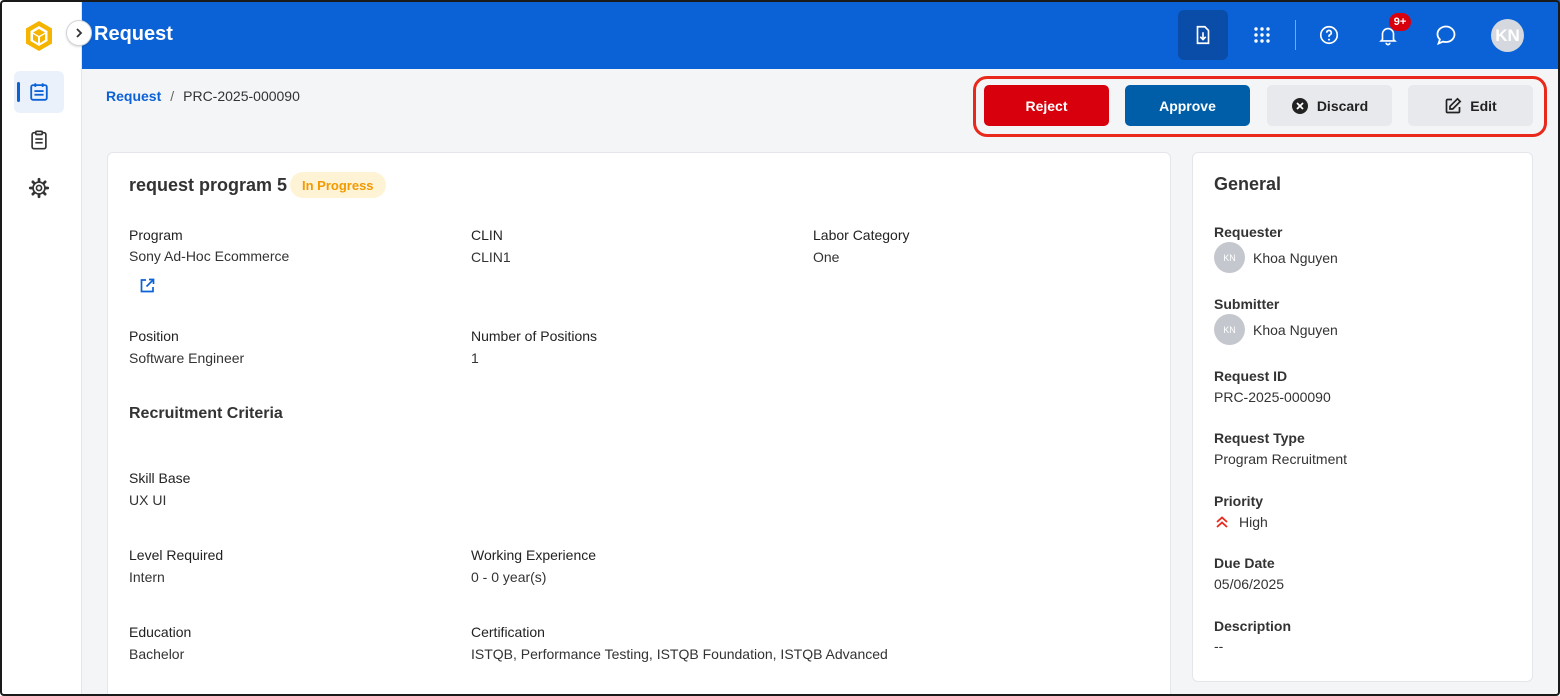  What do you see at coordinates (1295, 35) in the screenshot?
I see `header-divider` at bounding box center [1295, 35].